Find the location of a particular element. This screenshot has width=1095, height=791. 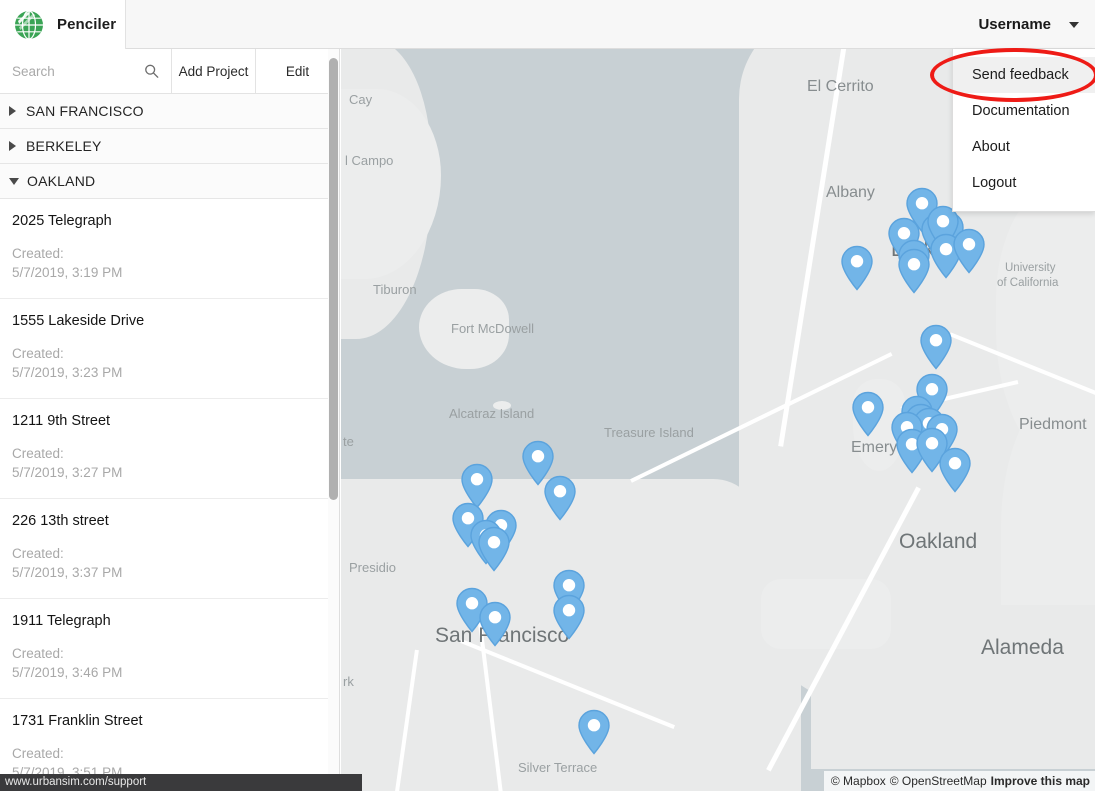

brand-area: Penciler is located at coordinates (63, 24).